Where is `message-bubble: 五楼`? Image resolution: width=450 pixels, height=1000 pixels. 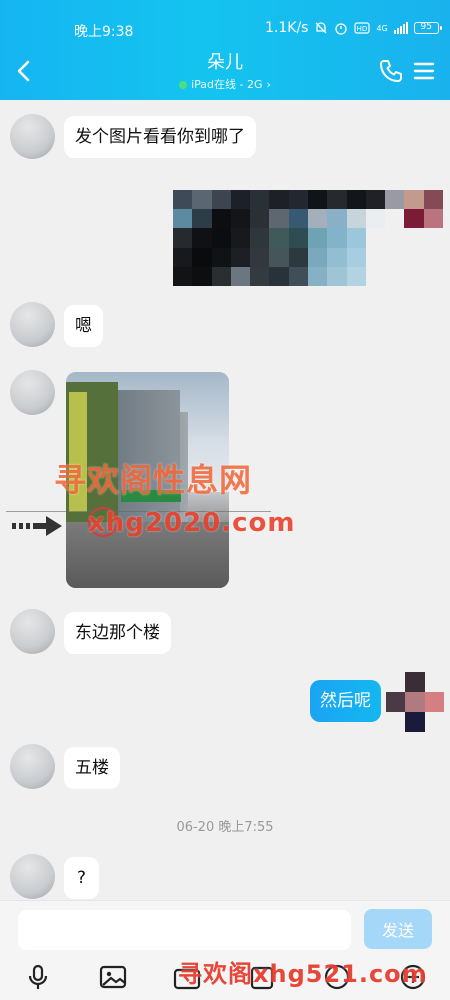
message-bubble: 五楼 is located at coordinates (92, 768).